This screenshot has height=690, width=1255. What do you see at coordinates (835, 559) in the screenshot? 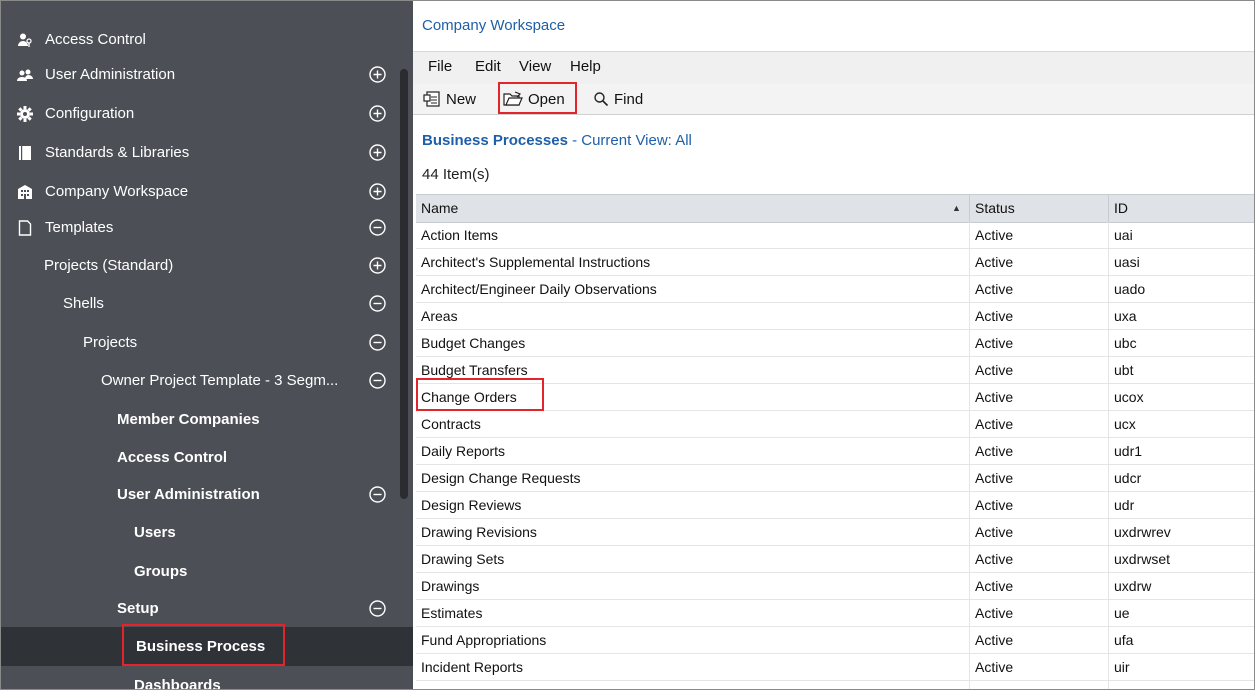
I see `table-row: Drawing Sets Active uxdrwset` at bounding box center [835, 559].